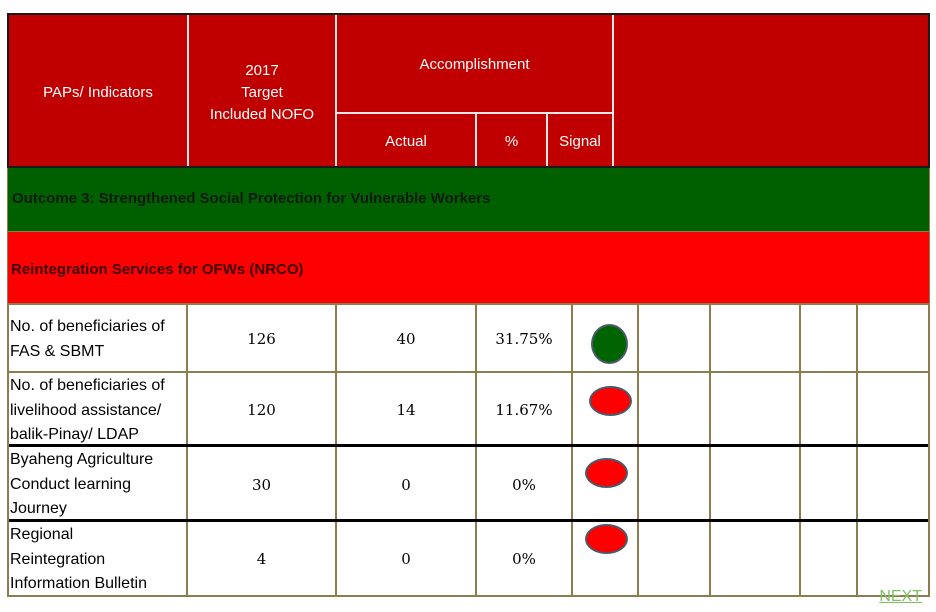 The height and width of the screenshot is (612, 936). Describe the element at coordinates (262, 114) in the screenshot. I see `header-target-nofo: Included NOFO` at that location.